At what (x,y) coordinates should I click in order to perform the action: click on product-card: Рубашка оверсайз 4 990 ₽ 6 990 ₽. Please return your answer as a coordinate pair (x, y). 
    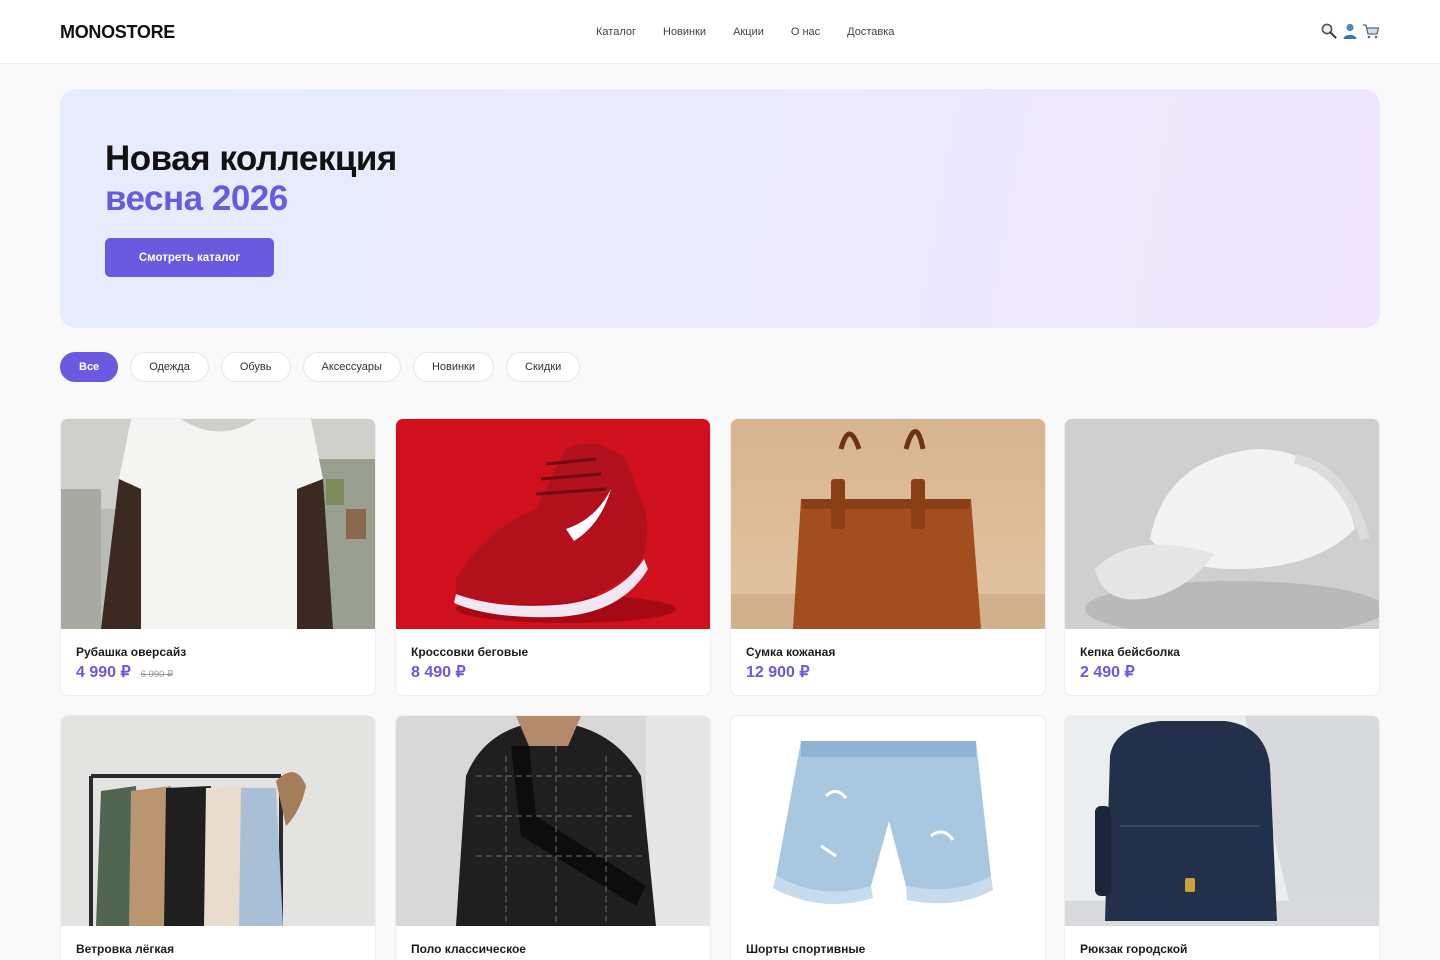
    Looking at the image, I should click on (218, 557).